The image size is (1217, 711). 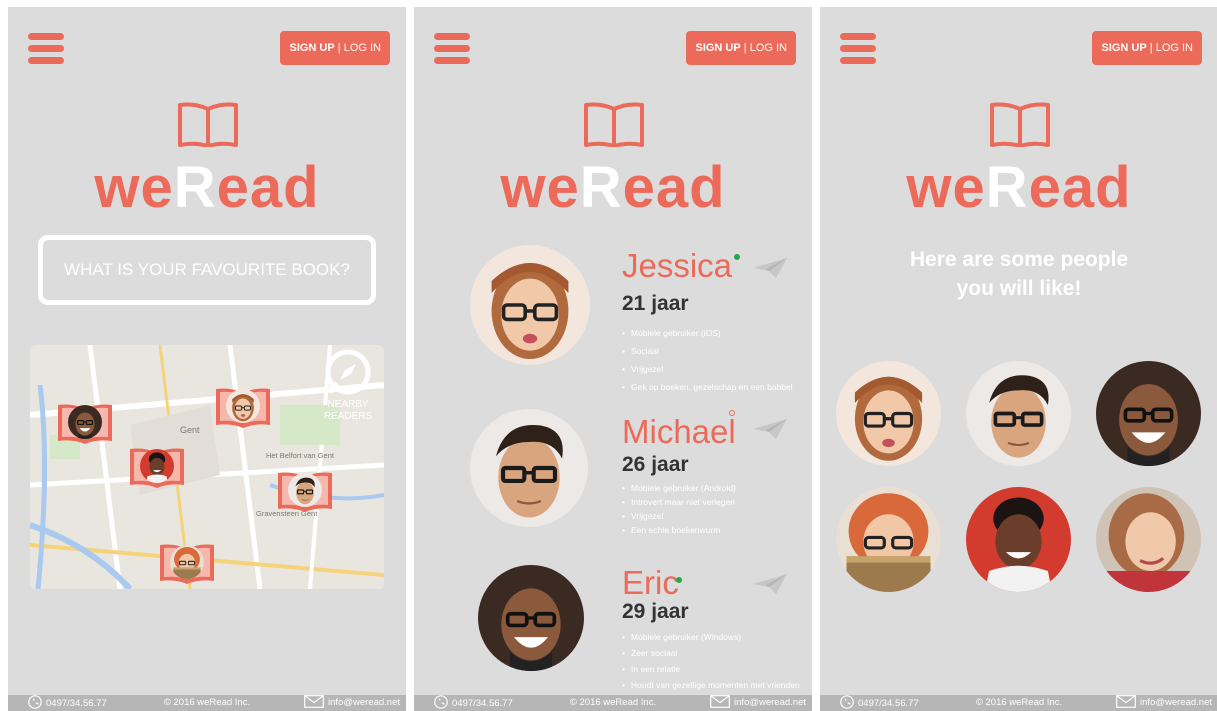 What do you see at coordinates (732, 413) in the screenshot?
I see `offline-status-dot` at bounding box center [732, 413].